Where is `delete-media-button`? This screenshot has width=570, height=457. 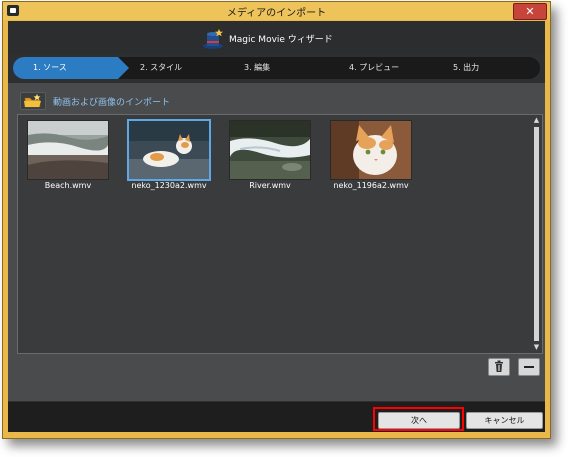
delete-media-button is located at coordinates (499, 367).